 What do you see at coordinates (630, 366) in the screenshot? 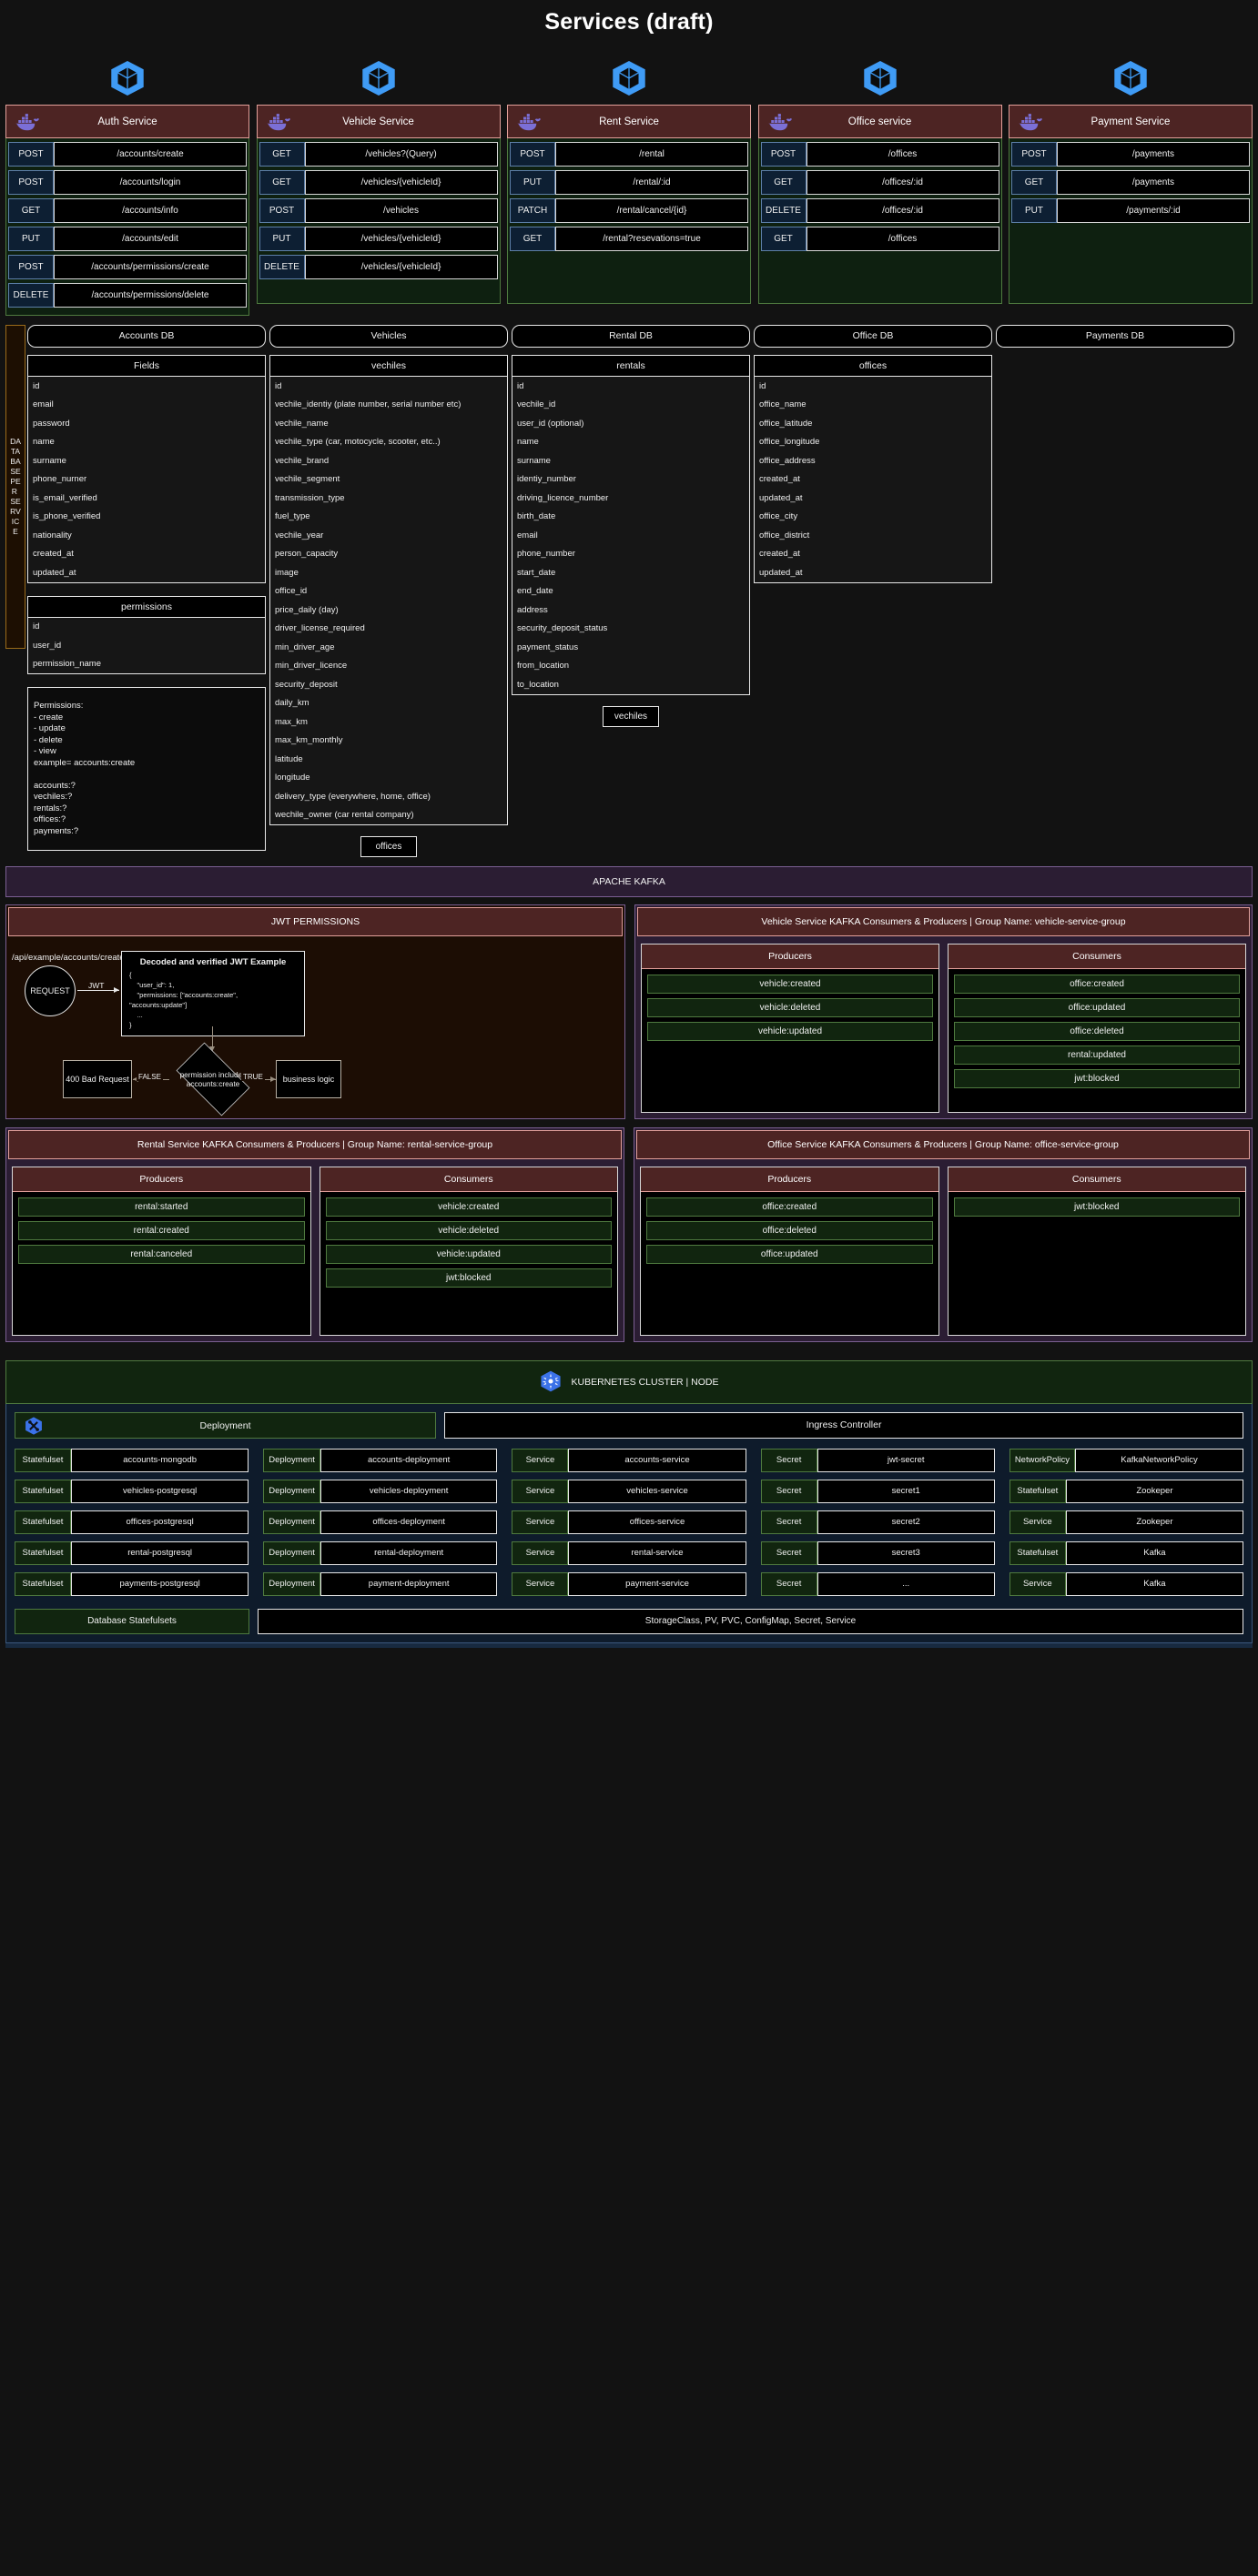
I see `field-table-title: rentals` at bounding box center [630, 366].